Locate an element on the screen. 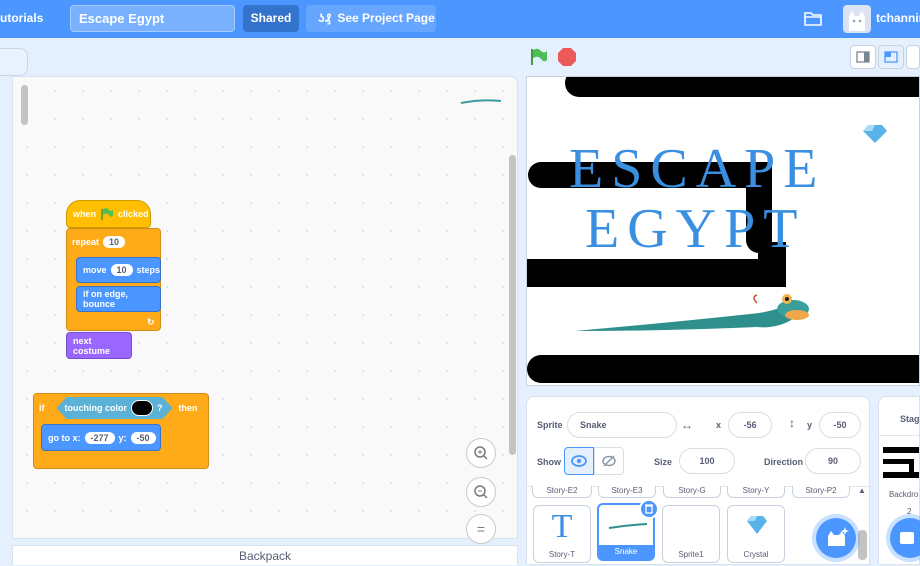  green-flag-icon is located at coordinates (107, 214).